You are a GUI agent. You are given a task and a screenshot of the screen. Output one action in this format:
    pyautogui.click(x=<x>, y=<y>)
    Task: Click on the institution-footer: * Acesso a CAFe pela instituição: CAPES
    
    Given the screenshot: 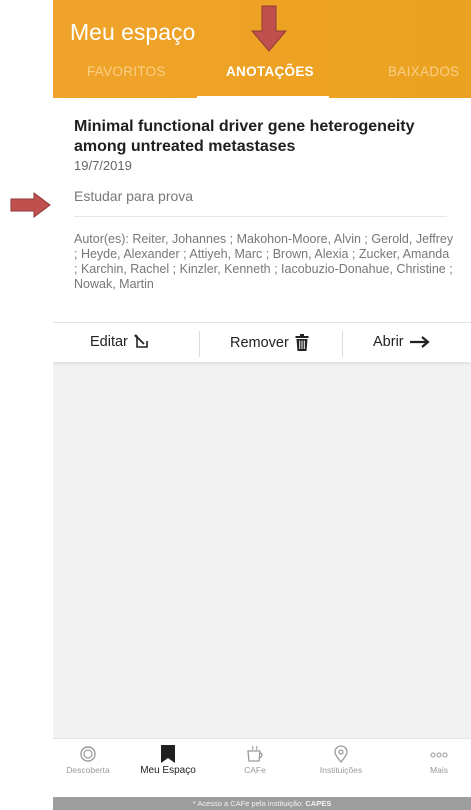 What is the action you would take?
    pyautogui.click(x=262, y=803)
    